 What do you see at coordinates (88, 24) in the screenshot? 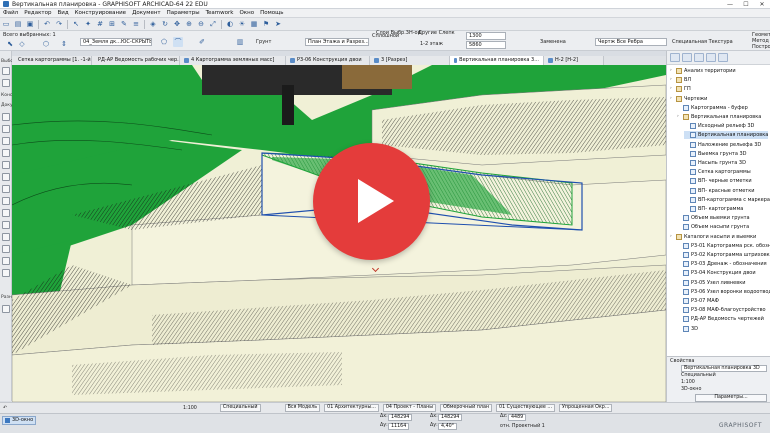
I see `magic-wand-icon: ✦` at bounding box center [88, 24].